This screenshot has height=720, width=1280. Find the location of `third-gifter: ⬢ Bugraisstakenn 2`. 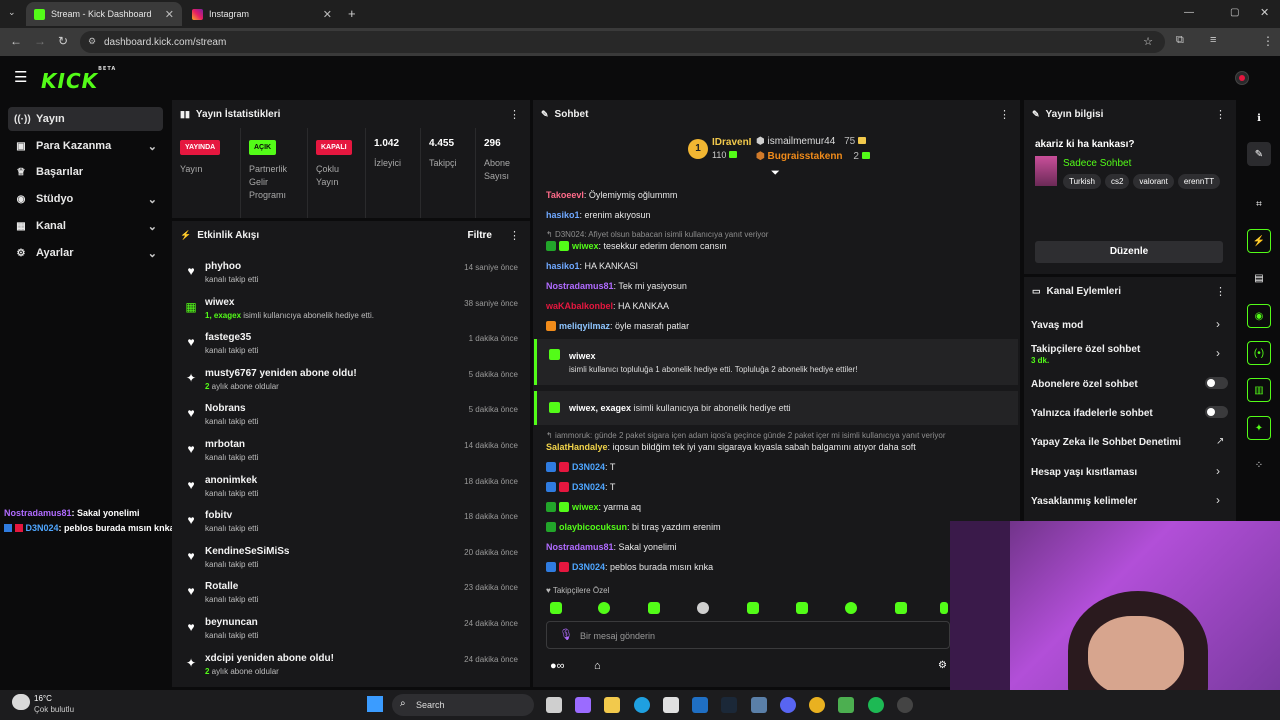

third-gifter: ⬢ Bugraisstakenn 2 is located at coordinates (813, 156).